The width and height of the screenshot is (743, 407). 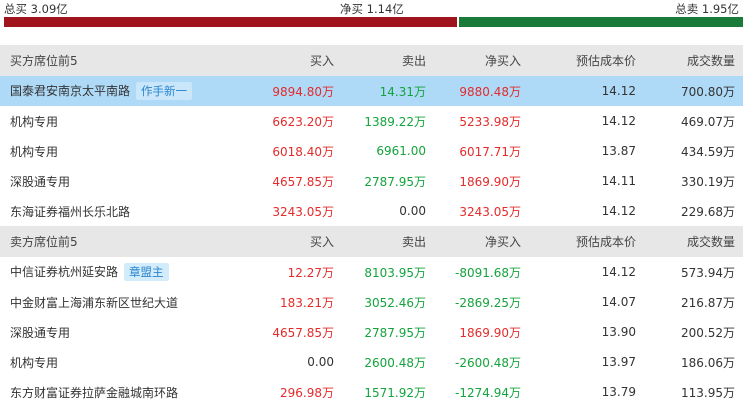 I want to click on net-amount-cell: -8091.68万, so click(x=488, y=272).